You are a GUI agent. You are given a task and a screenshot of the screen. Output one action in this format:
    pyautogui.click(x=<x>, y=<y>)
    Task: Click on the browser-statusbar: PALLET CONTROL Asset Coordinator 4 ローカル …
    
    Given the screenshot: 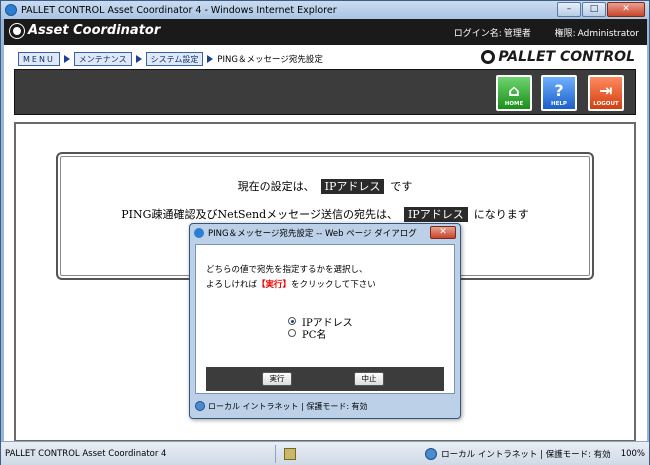 What is the action you would take?
    pyautogui.click(x=325, y=453)
    